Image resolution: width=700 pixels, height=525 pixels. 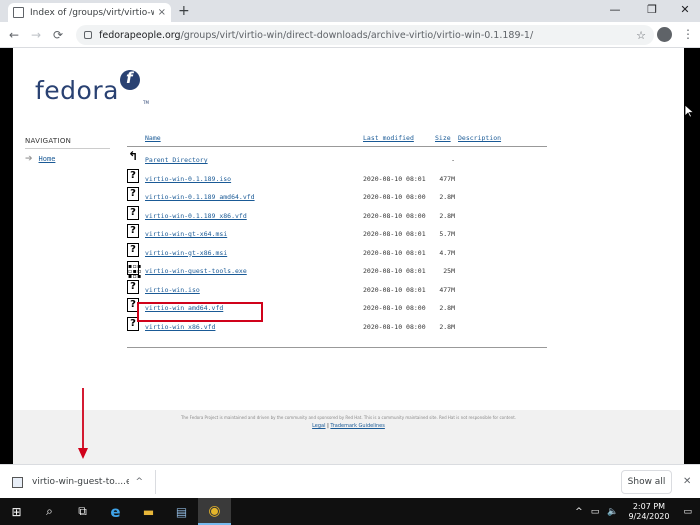 What do you see at coordinates (89, 12) in the screenshot?
I see `browser-tab: Index of /groups/virt/virtio-win/d ×` at bounding box center [89, 12].